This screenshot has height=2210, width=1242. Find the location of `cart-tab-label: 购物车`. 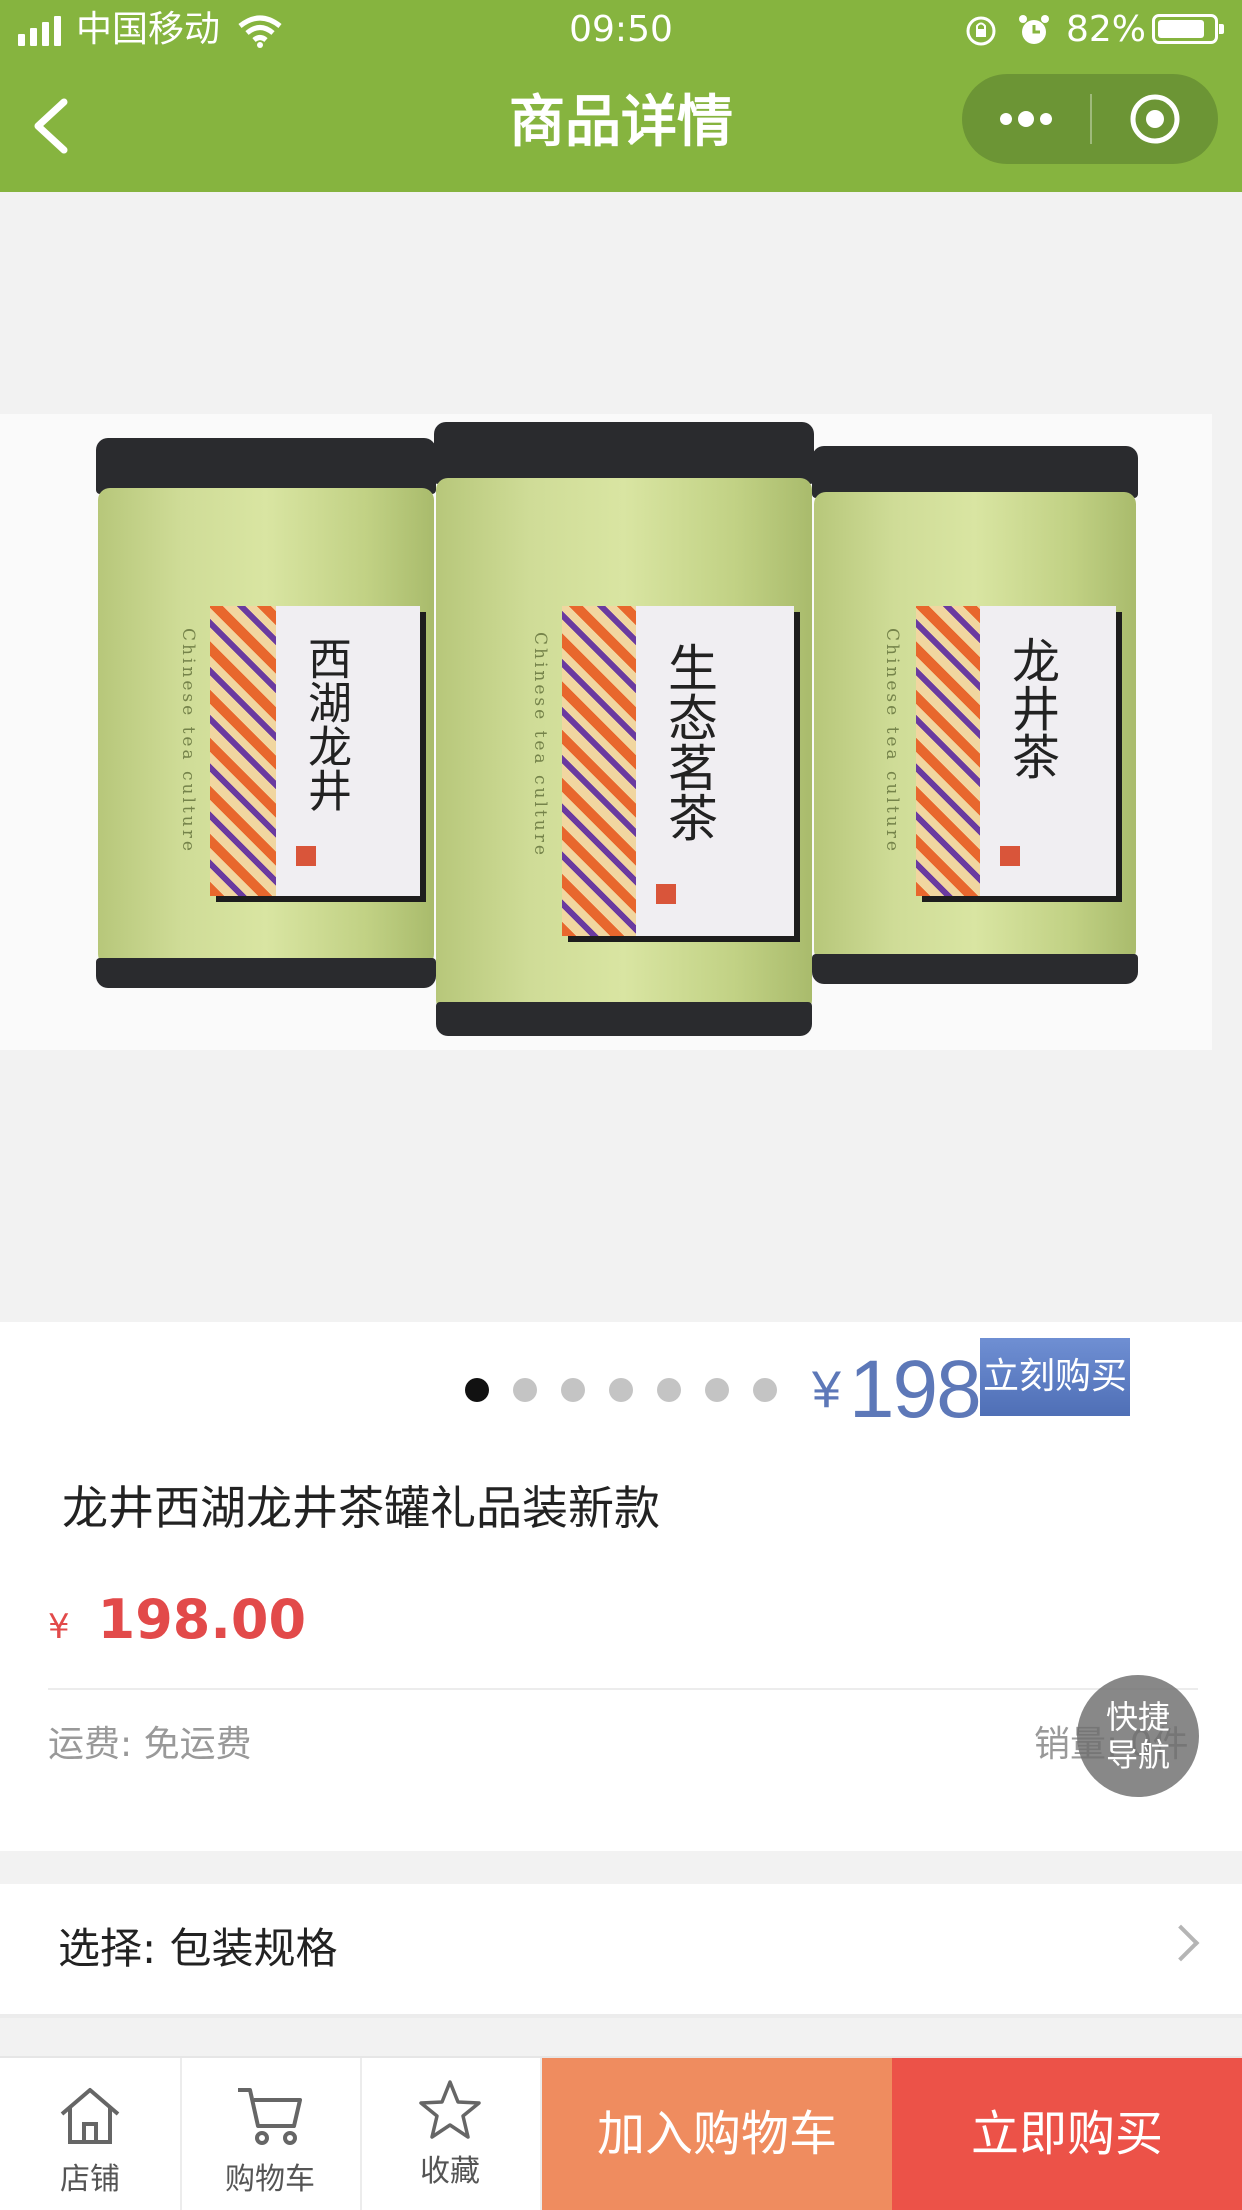

cart-tab-label: 购物车 is located at coordinates (270, 2179).